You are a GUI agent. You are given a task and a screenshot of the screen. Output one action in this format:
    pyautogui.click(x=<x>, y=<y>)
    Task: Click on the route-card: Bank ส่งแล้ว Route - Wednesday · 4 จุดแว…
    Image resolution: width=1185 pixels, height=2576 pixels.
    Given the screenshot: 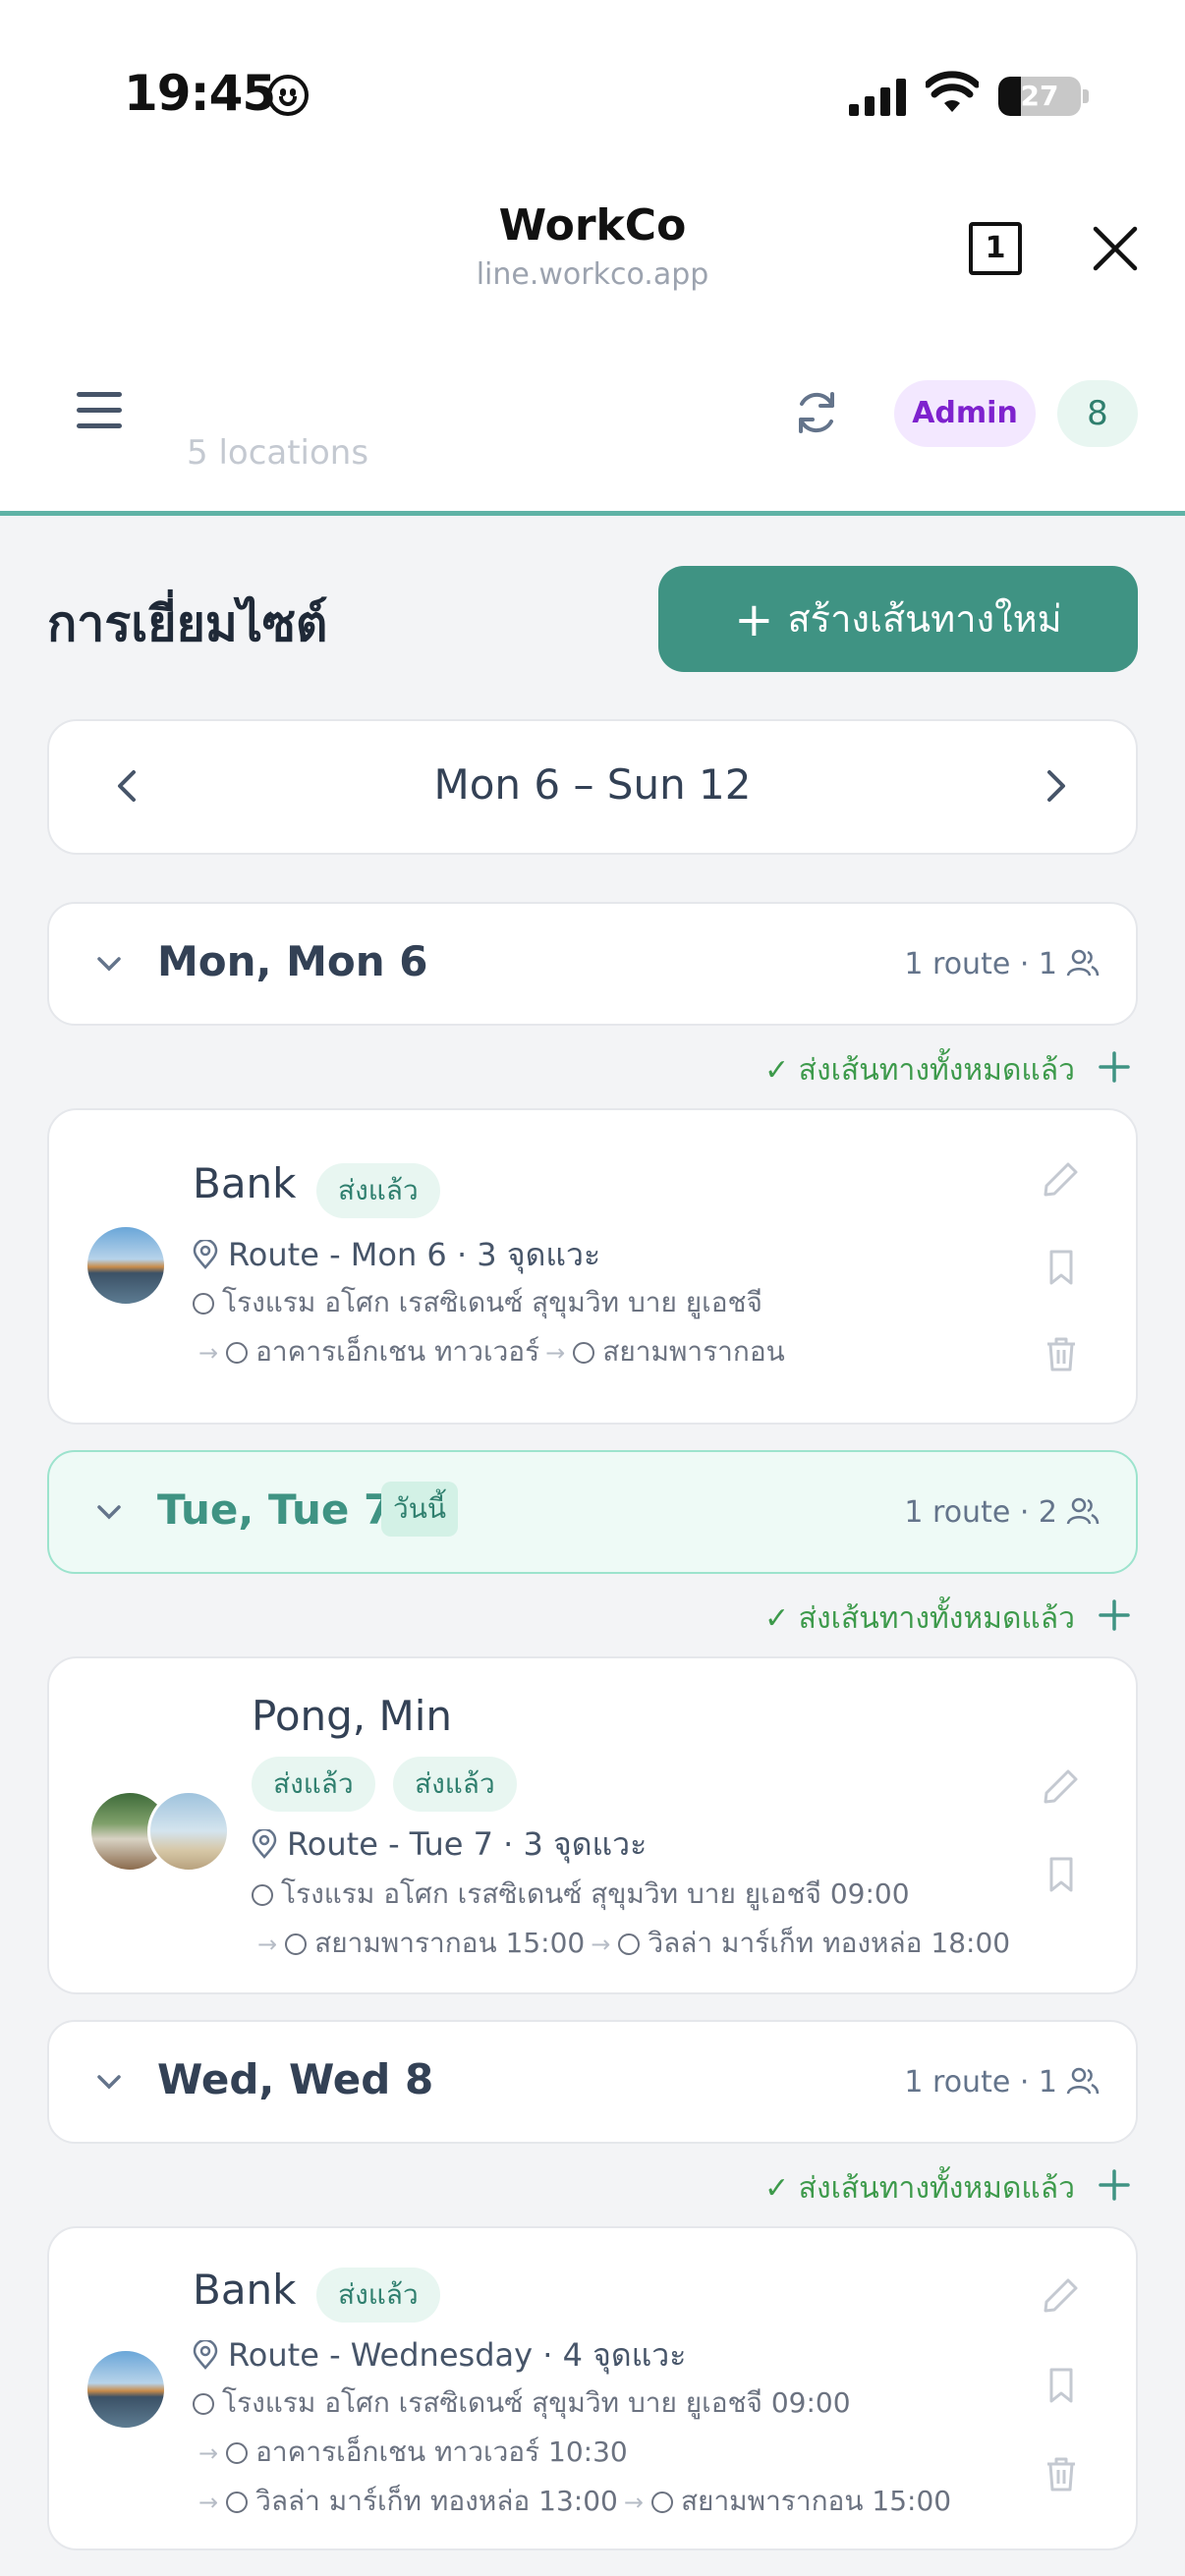 What is the action you would take?
    pyautogui.click(x=592, y=2388)
    